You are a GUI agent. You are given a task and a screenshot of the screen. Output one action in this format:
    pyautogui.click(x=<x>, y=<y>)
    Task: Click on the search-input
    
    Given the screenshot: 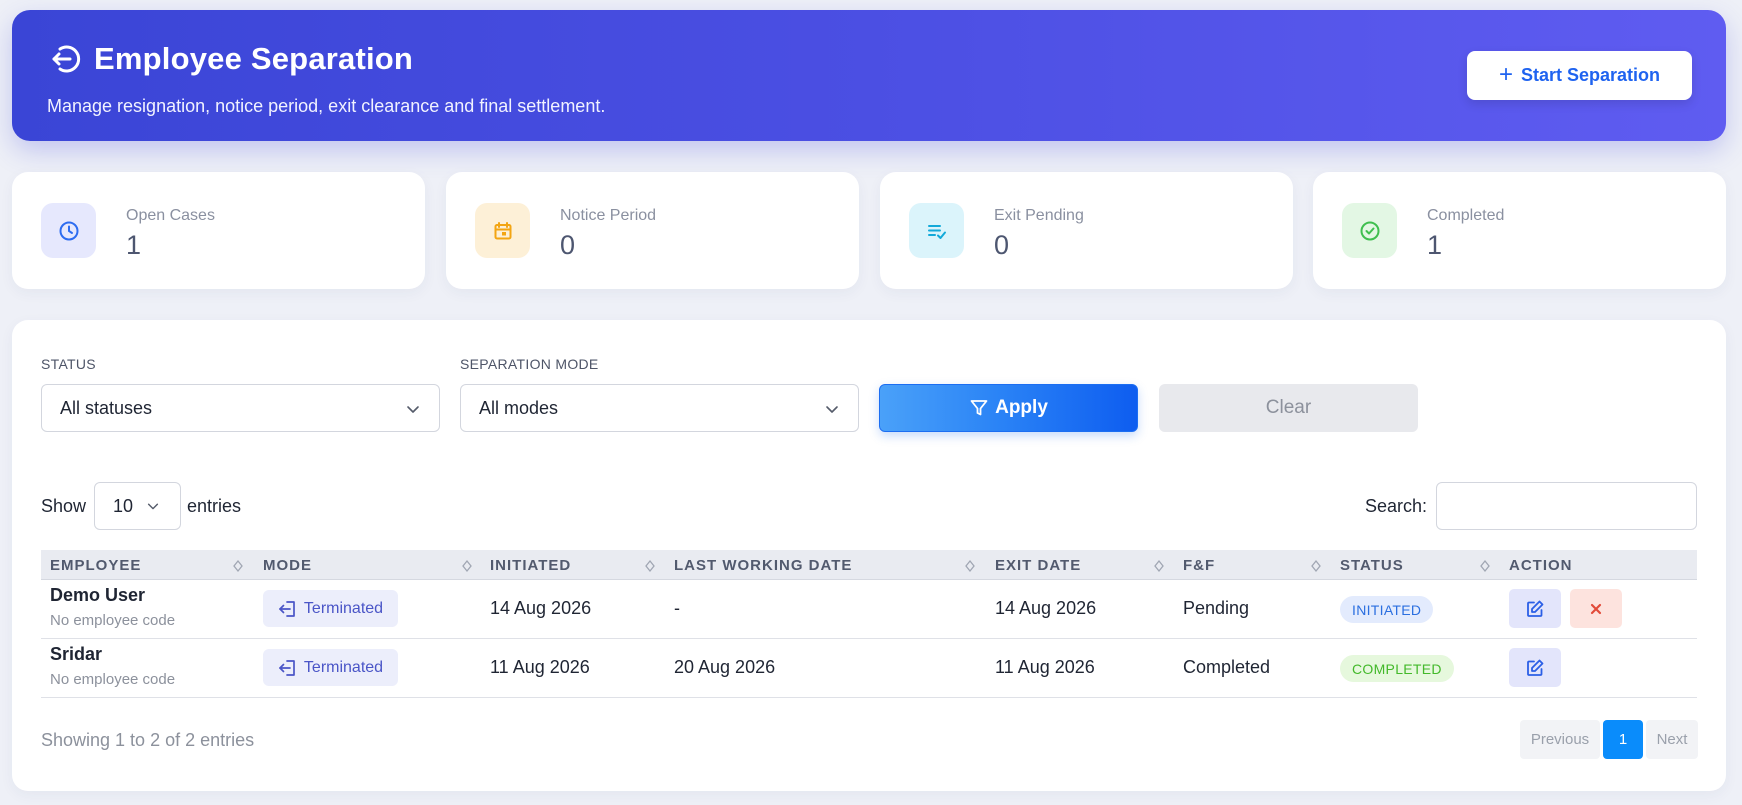 What is the action you would take?
    pyautogui.click(x=1566, y=506)
    